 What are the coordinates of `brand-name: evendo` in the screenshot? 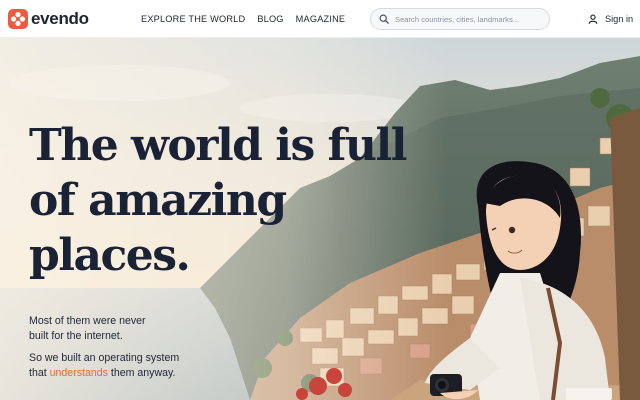 It's located at (60, 18).